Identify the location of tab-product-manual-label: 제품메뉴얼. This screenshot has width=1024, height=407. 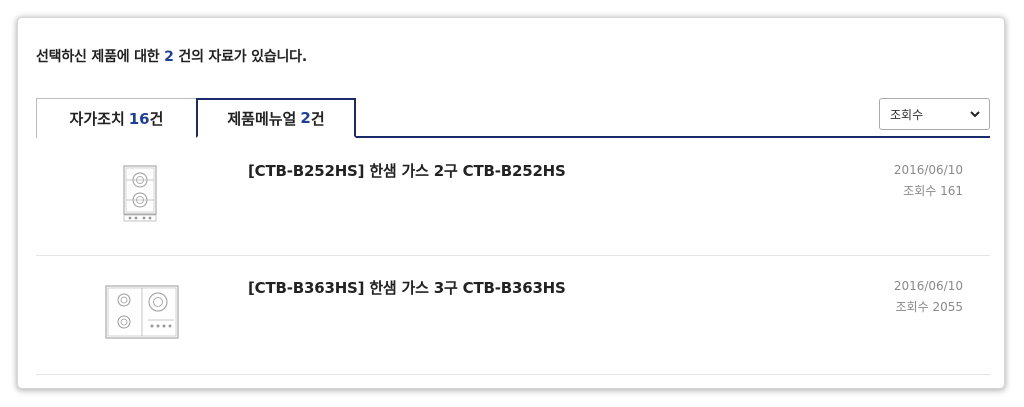
(262, 118).